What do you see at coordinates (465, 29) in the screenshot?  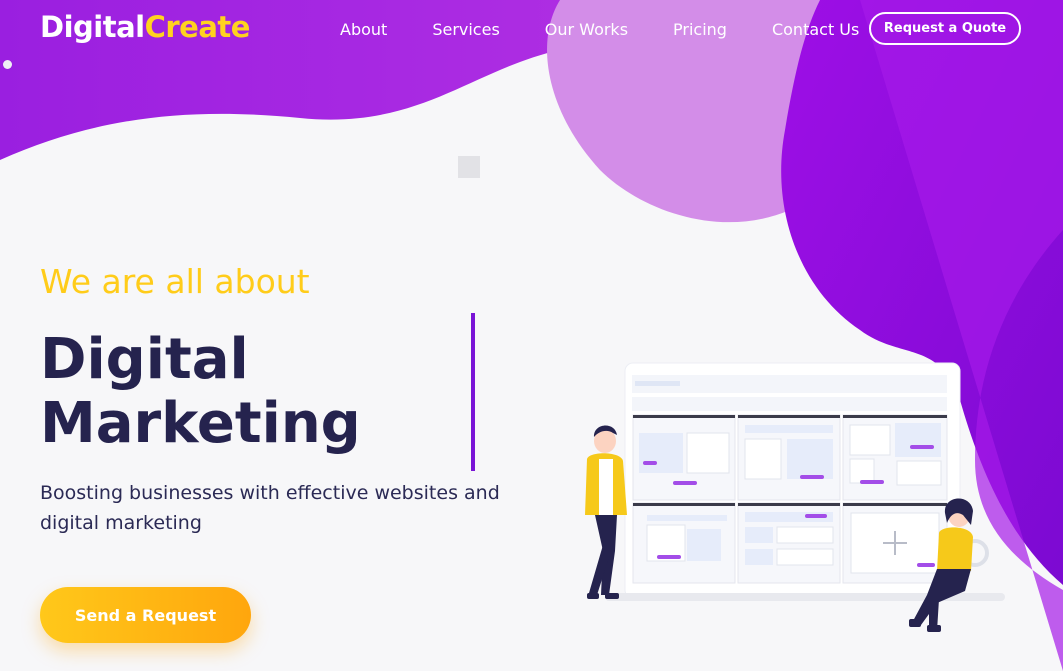 I see `nav-link-services: Services` at bounding box center [465, 29].